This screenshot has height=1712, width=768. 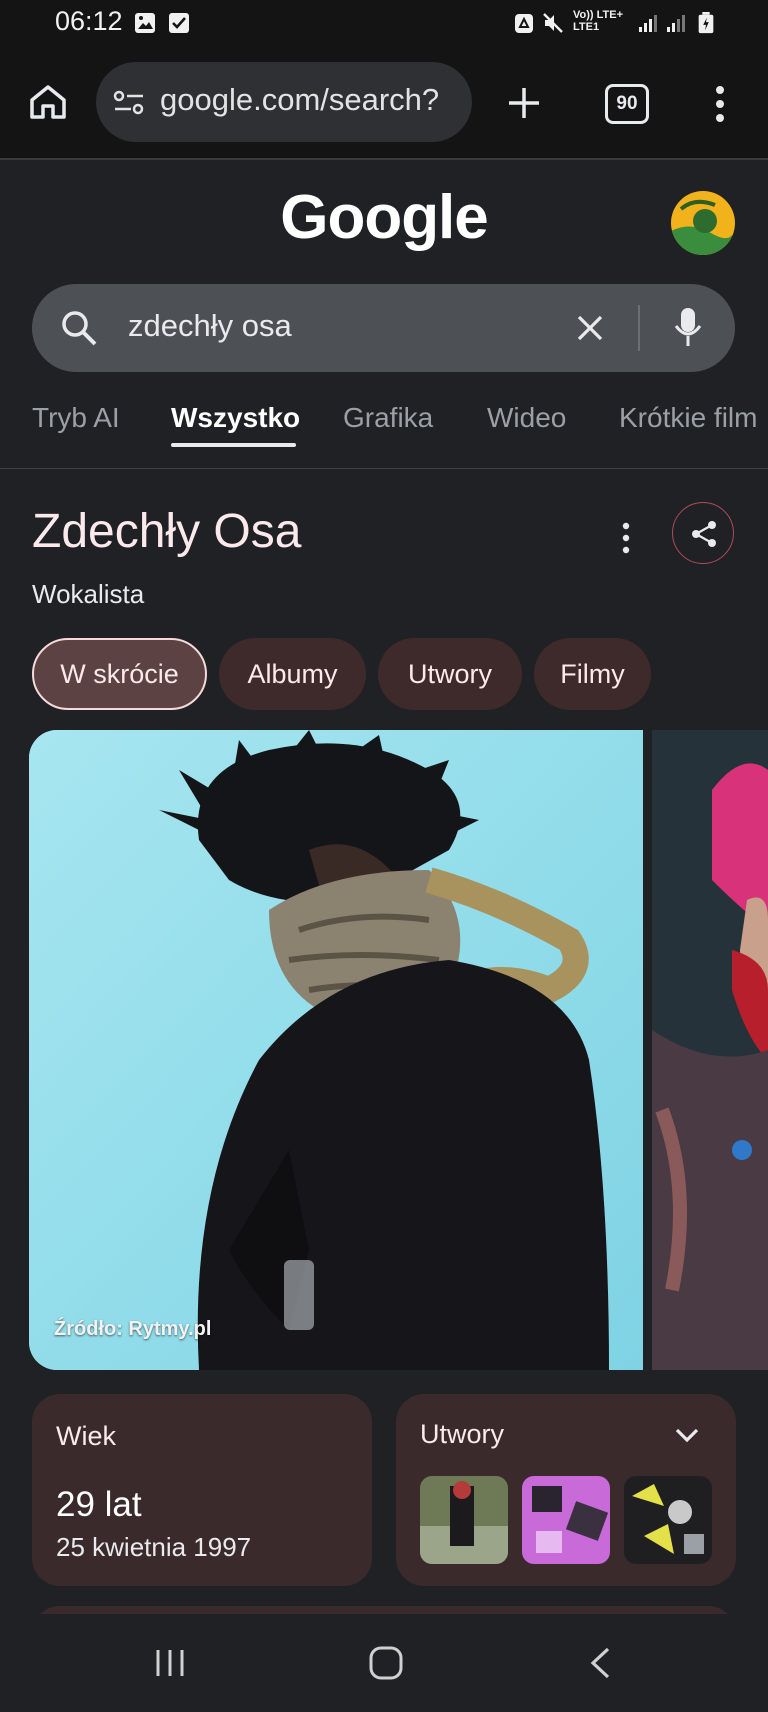 What do you see at coordinates (450, 674) in the screenshot?
I see `chip-tracks: Utwory` at bounding box center [450, 674].